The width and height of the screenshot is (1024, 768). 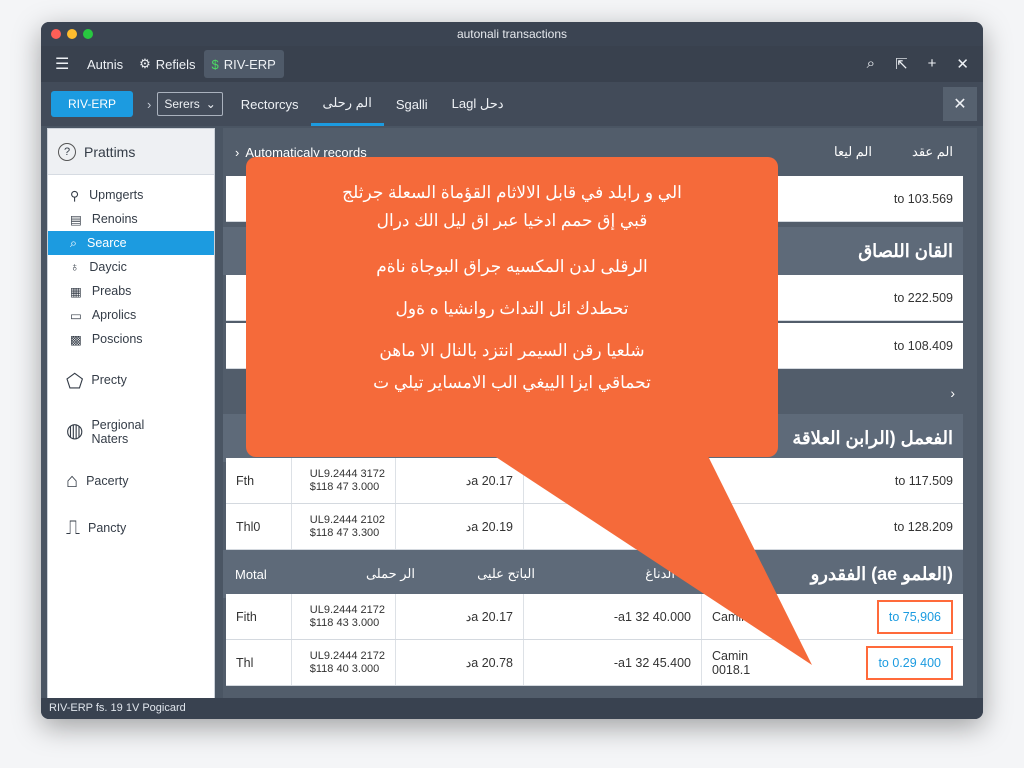 What do you see at coordinates (111, 291) in the screenshot?
I see `sidebar-item-label: Preabs` at bounding box center [111, 291].